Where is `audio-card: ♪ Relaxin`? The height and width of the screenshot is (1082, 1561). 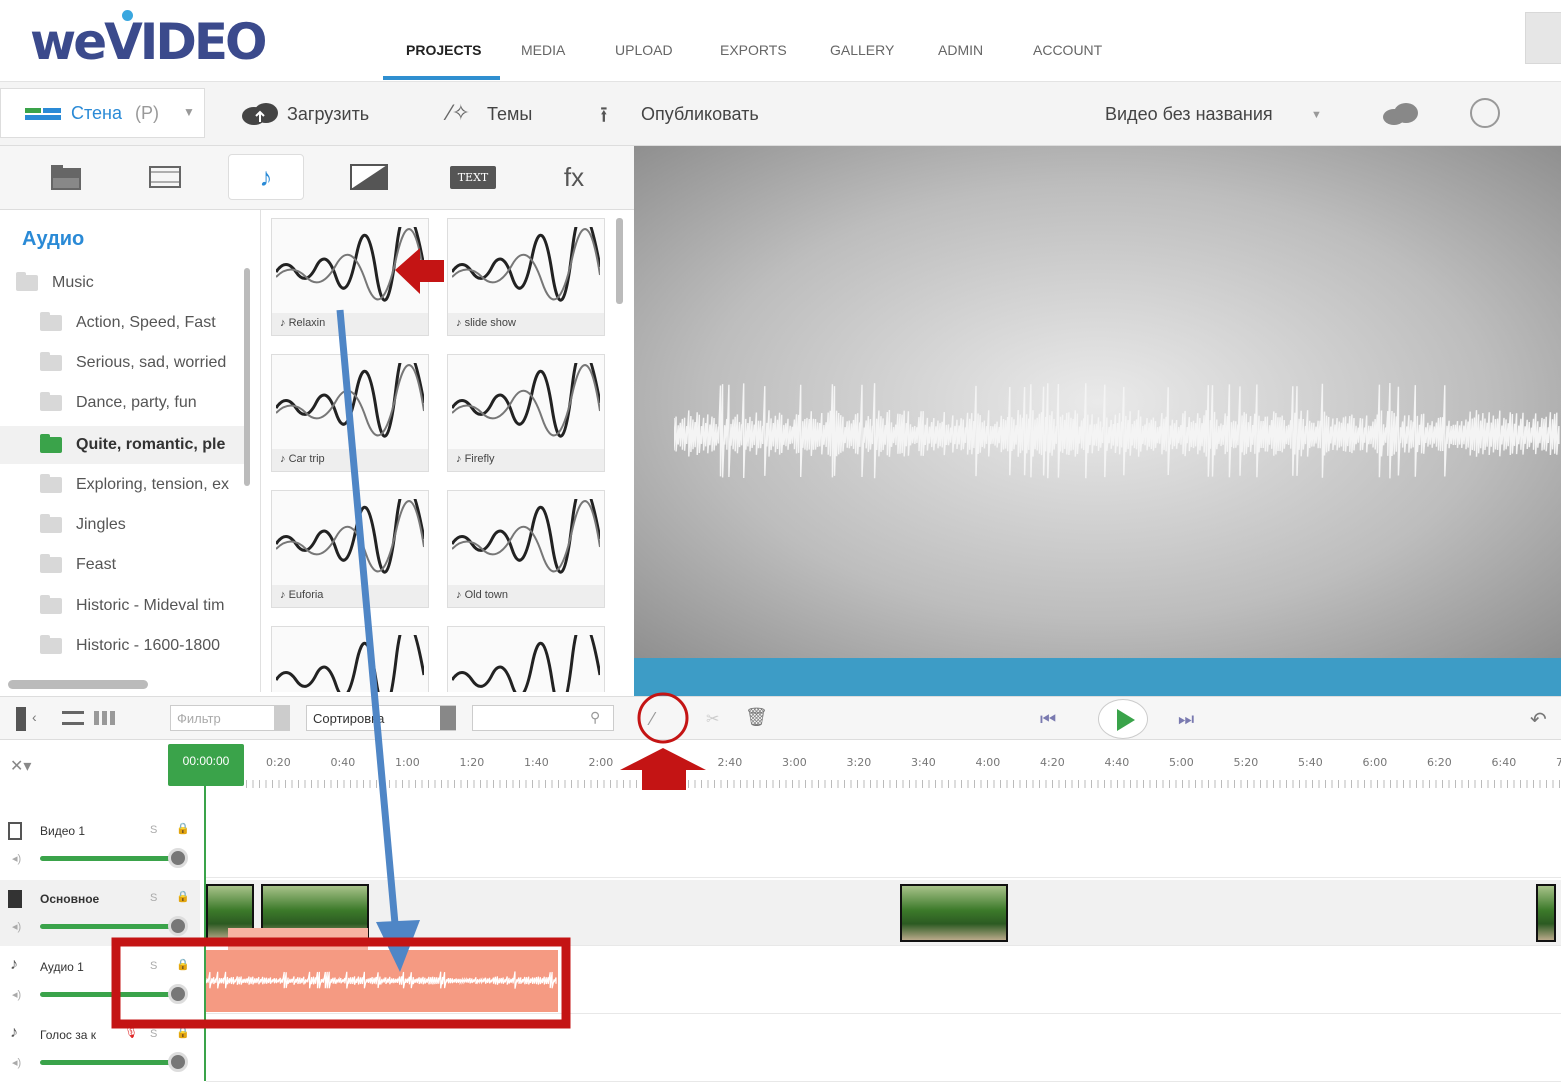
audio-card: ♪ Relaxin is located at coordinates (350, 277).